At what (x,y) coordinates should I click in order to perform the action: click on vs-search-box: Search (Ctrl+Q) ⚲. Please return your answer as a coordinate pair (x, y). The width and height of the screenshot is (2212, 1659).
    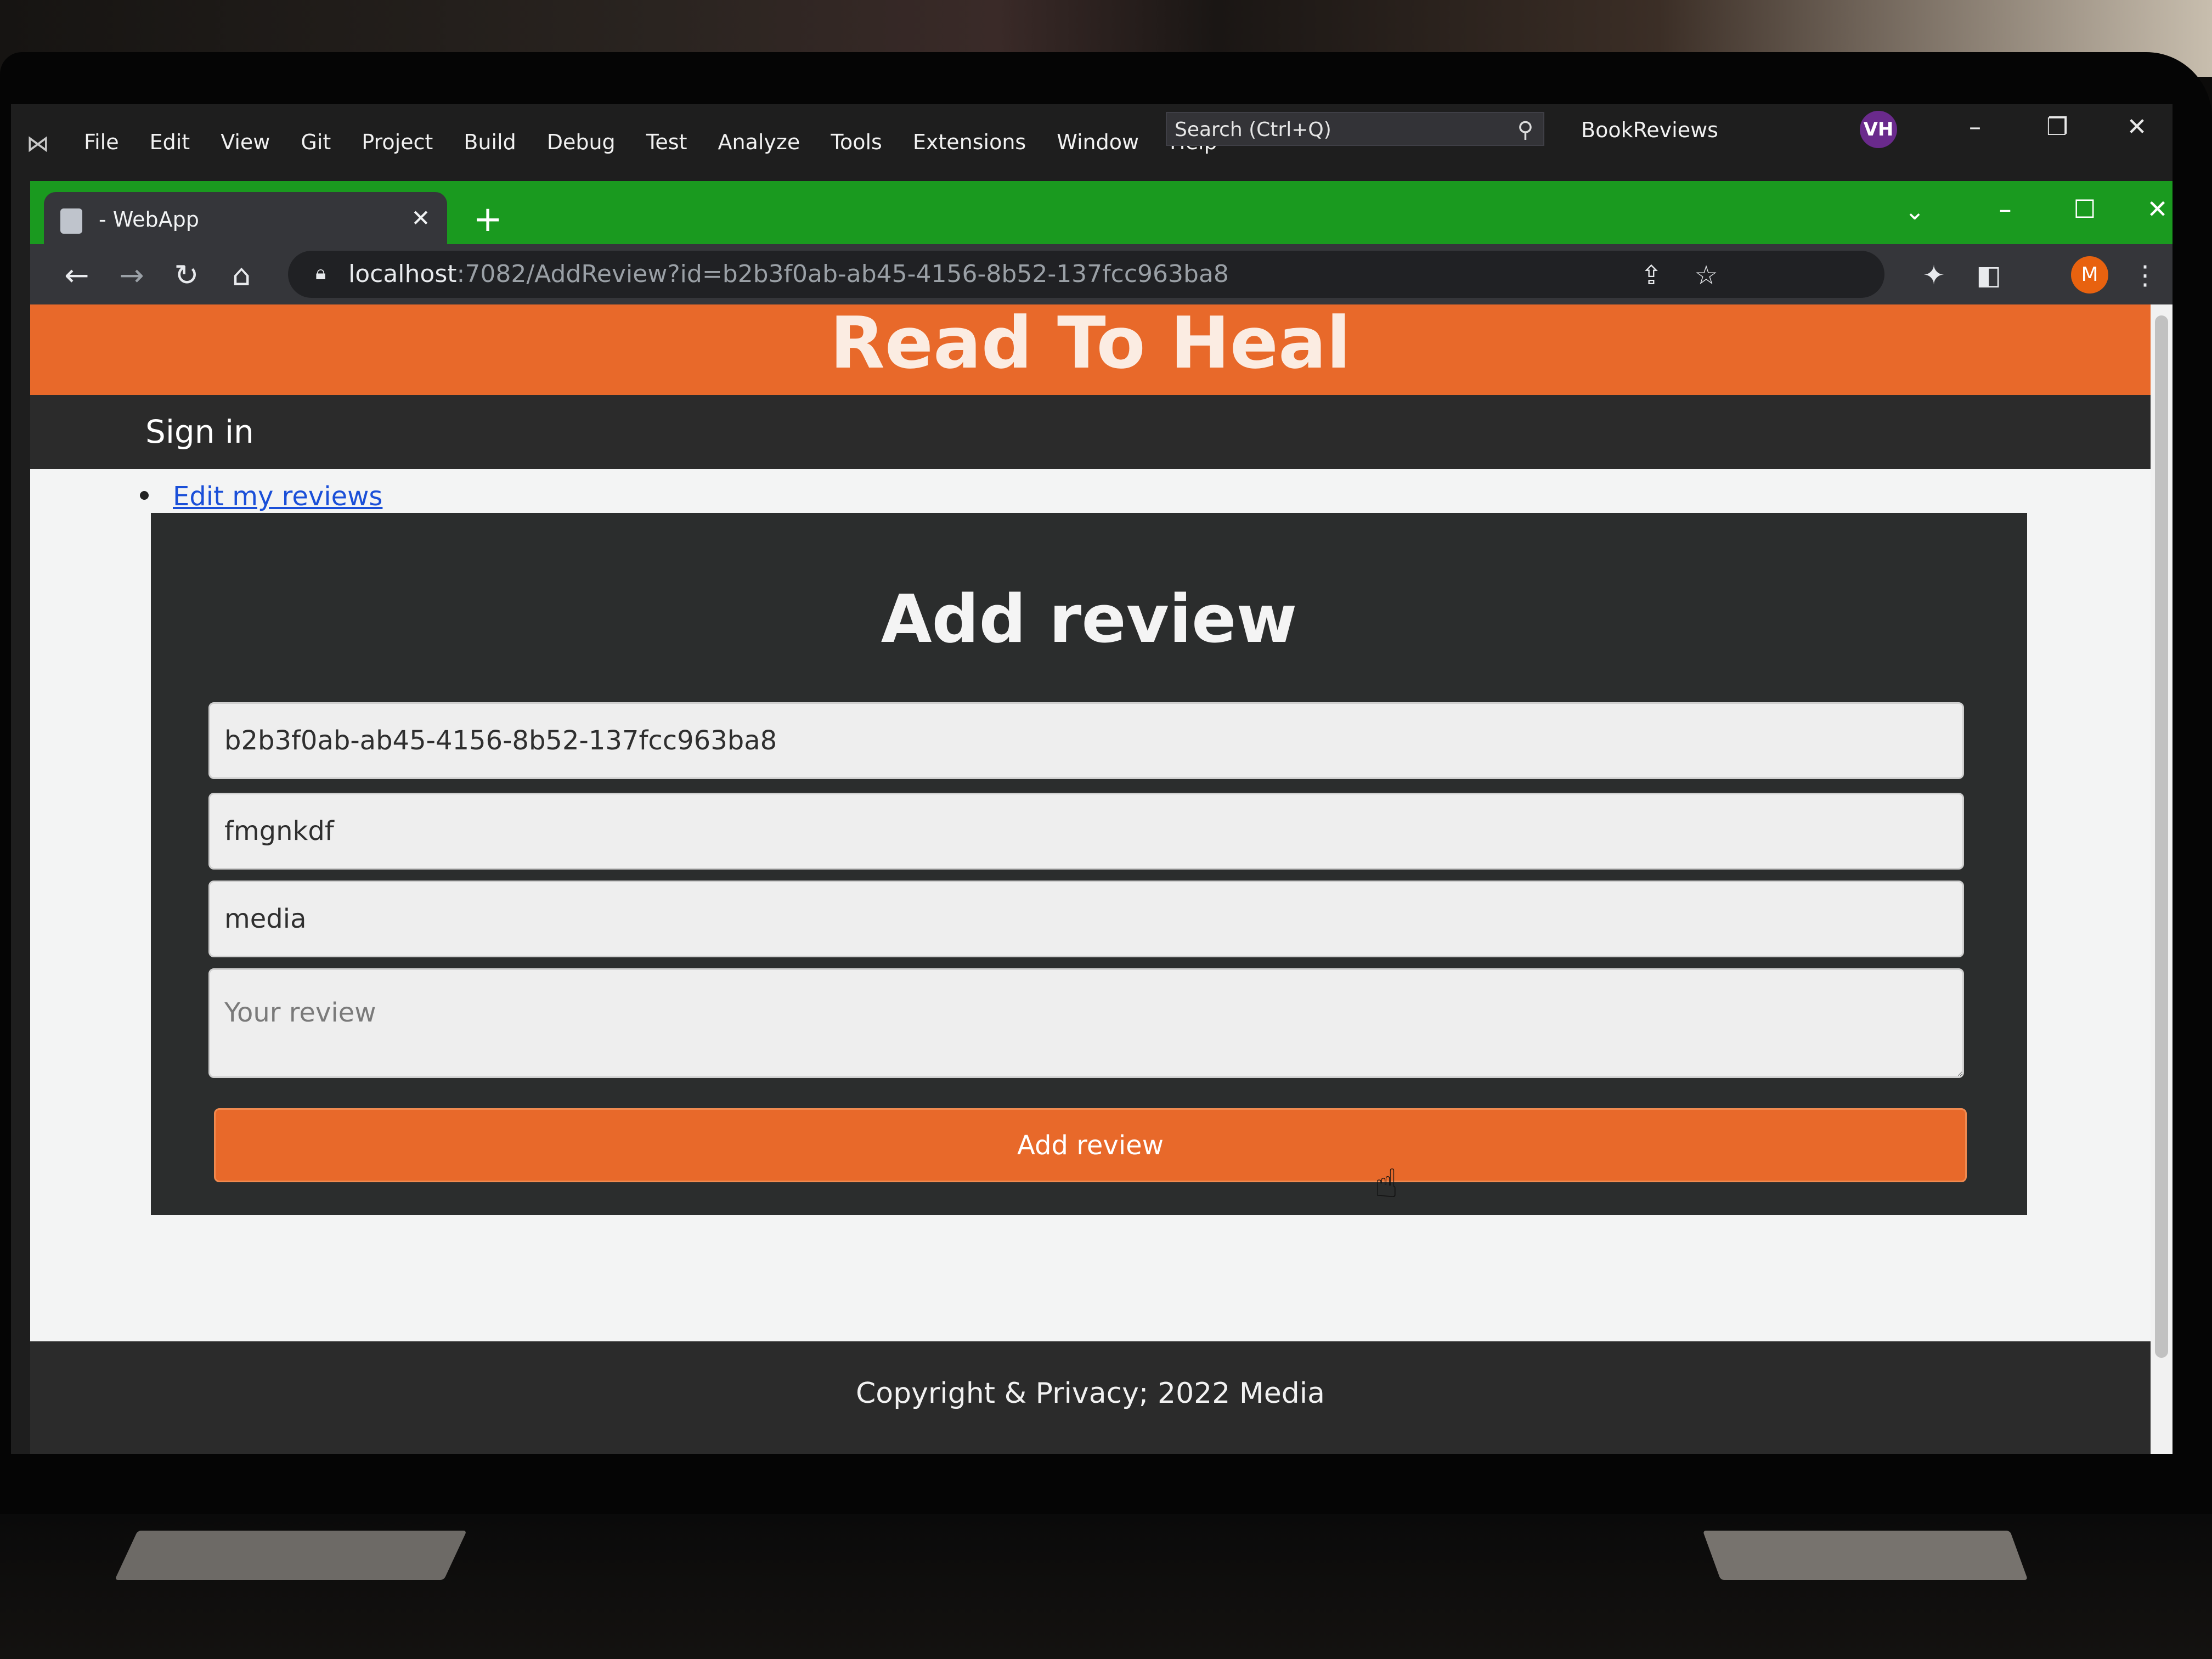
    Looking at the image, I should click on (1355, 129).